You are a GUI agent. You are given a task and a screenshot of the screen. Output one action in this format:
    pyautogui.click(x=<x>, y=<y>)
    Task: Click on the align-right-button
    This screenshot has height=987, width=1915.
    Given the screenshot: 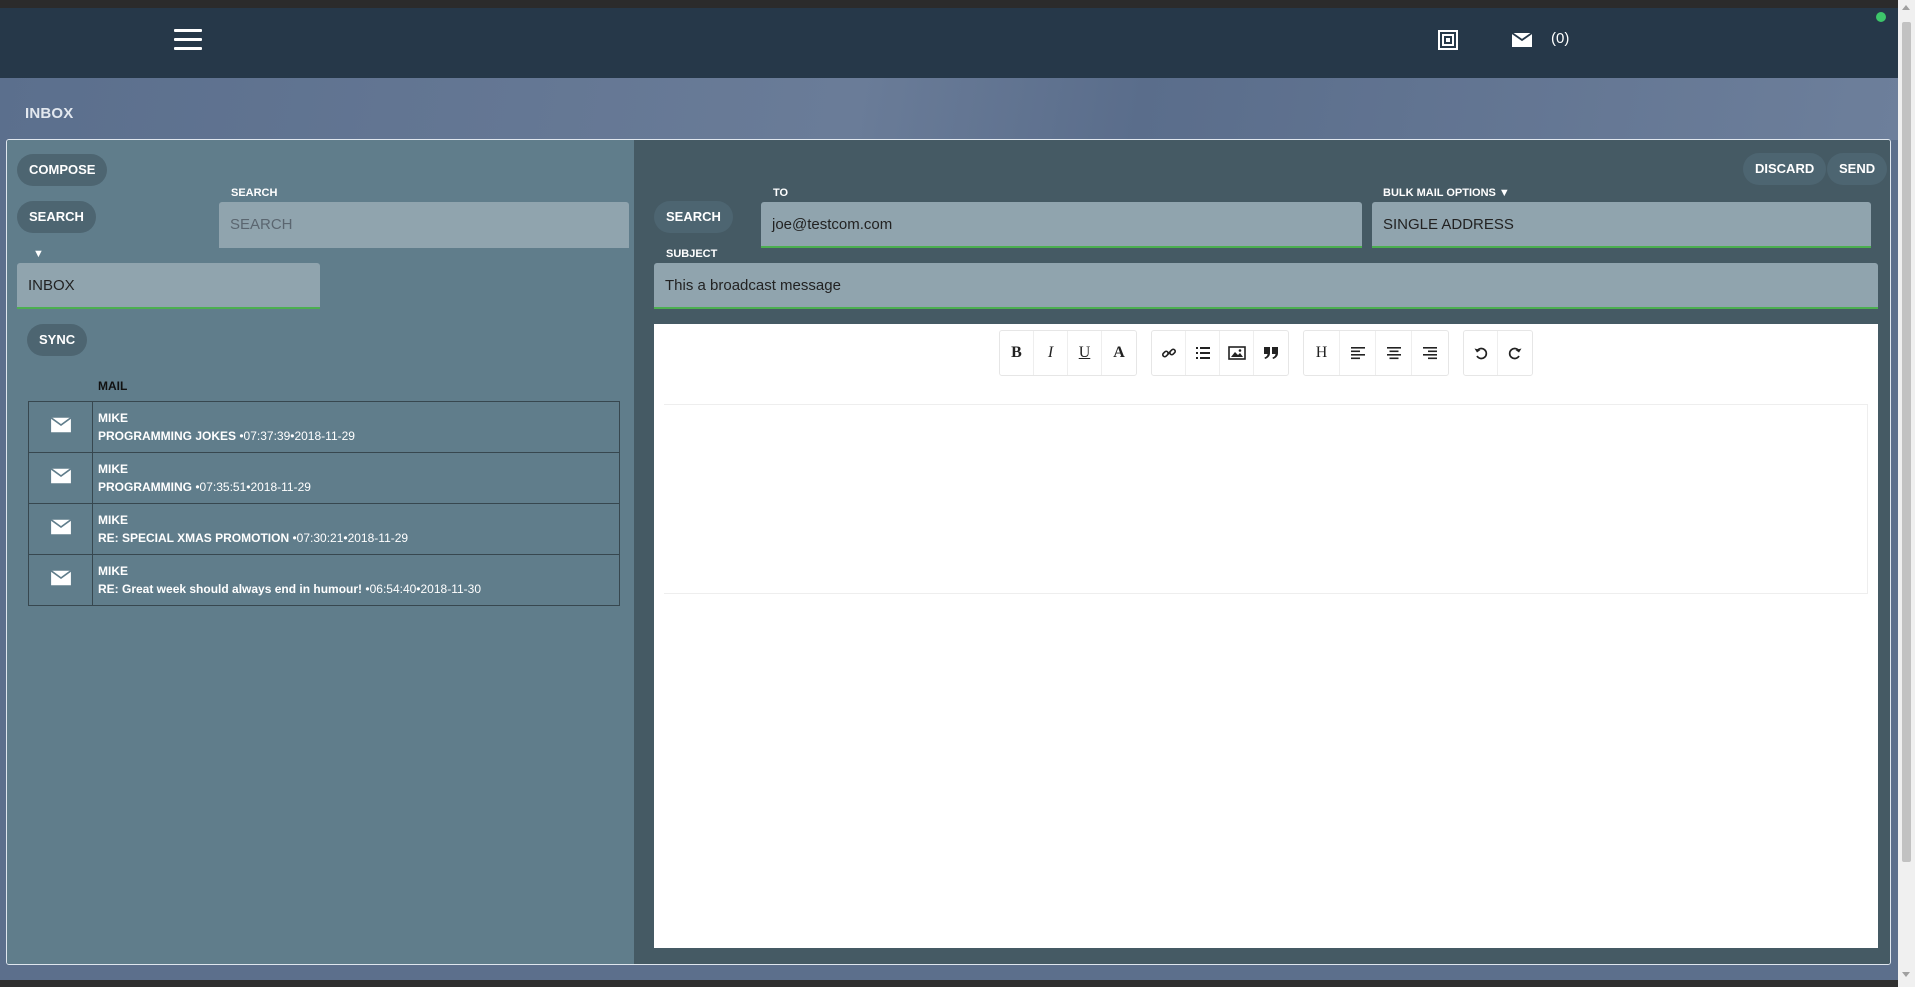 What is the action you would take?
    pyautogui.click(x=1430, y=353)
    